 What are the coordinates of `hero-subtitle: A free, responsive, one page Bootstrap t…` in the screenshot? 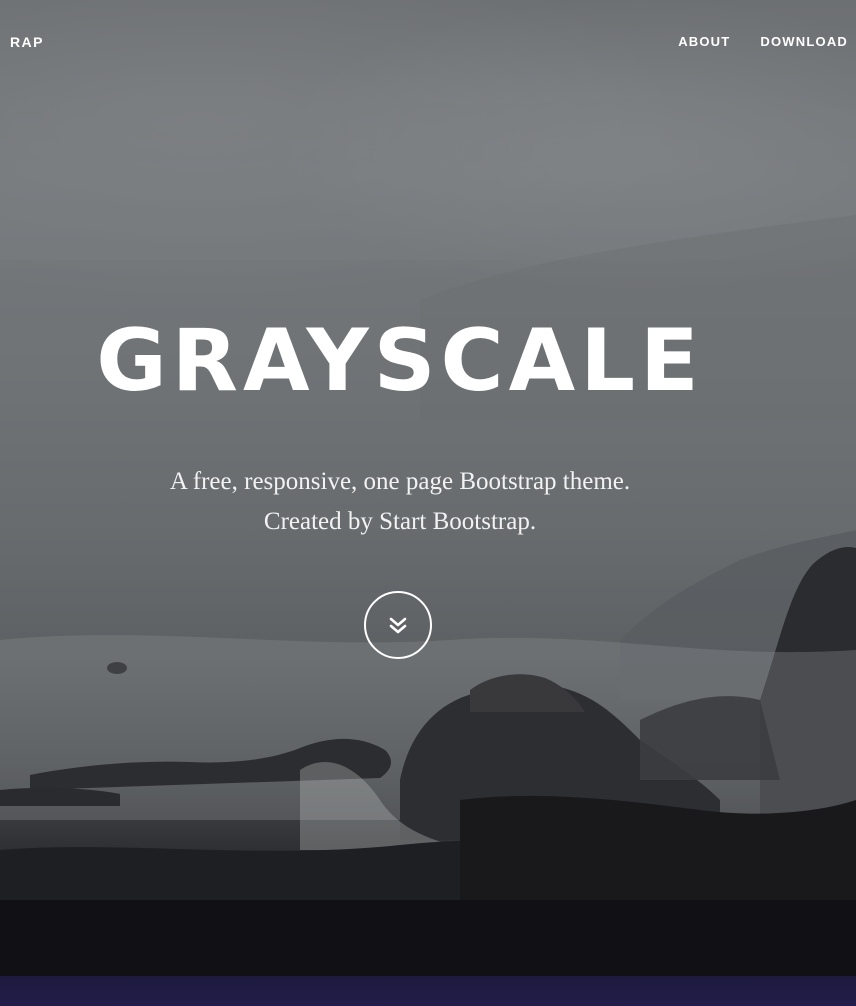 It's located at (400, 502).